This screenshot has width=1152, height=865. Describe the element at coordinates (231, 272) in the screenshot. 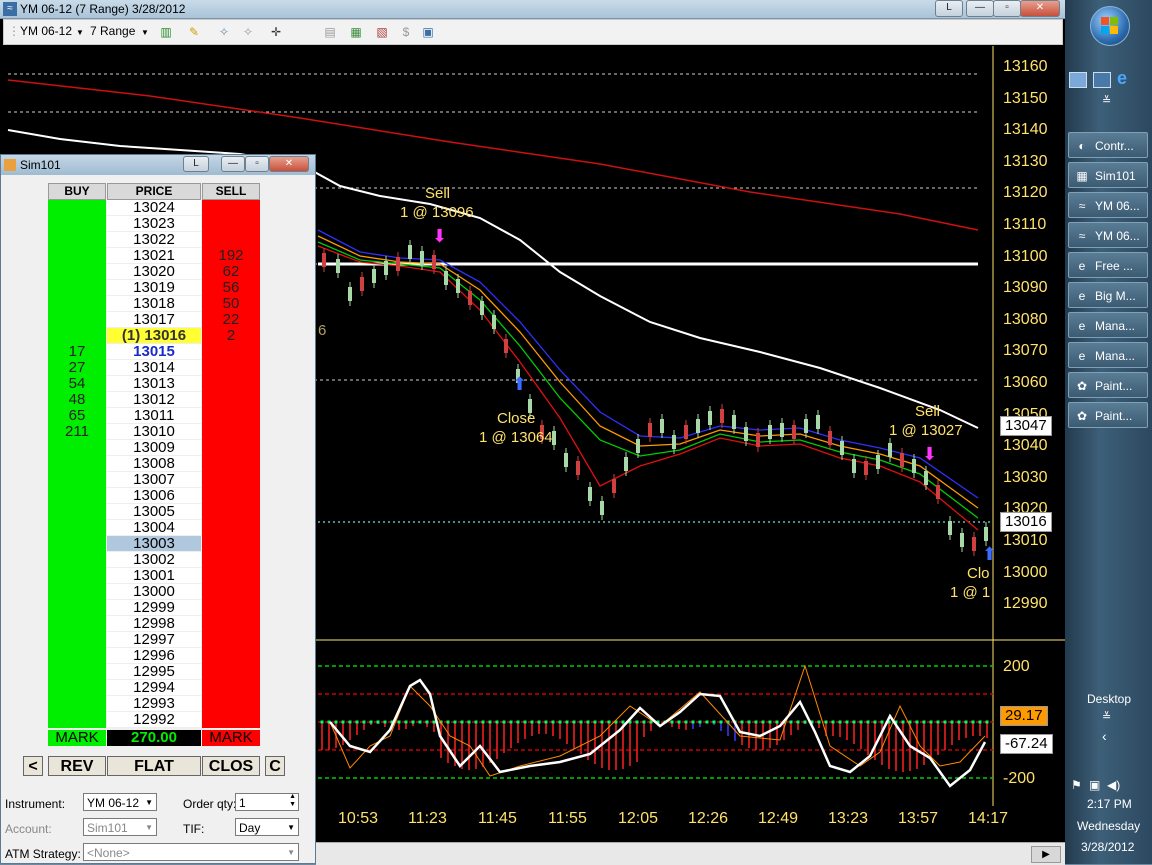

I see `sell-cell: 62` at that location.